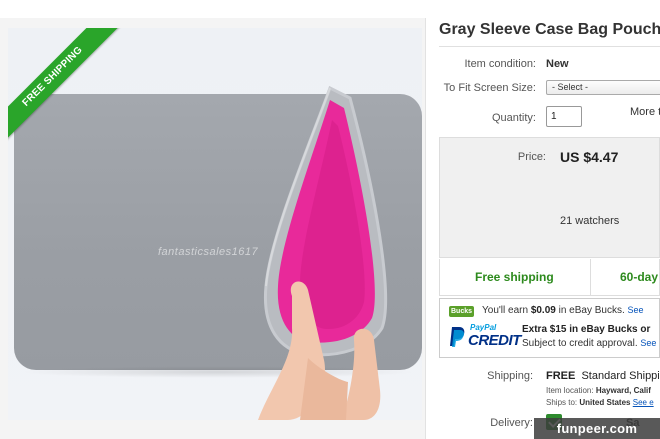 The width and height of the screenshot is (660, 439). Describe the element at coordinates (494, 340) in the screenshot. I see `credit-wordmark: CREDIT` at that location.